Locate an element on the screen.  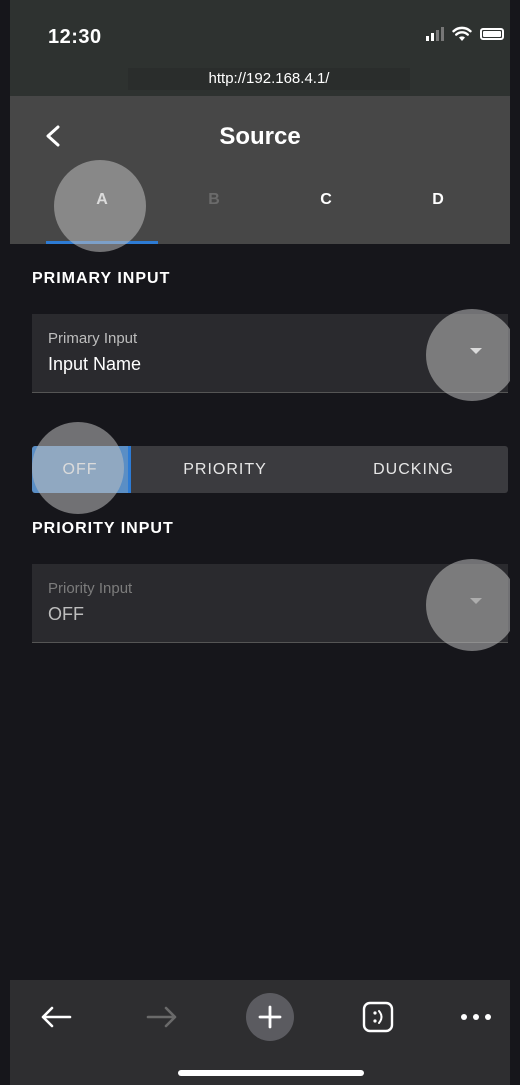
home-indicator is located at coordinates (271, 1073).